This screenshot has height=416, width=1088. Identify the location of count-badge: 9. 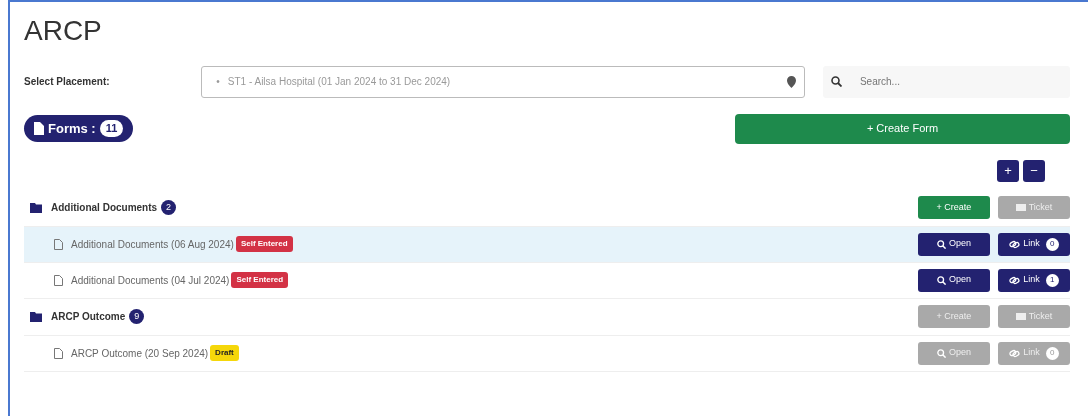
(137, 317).